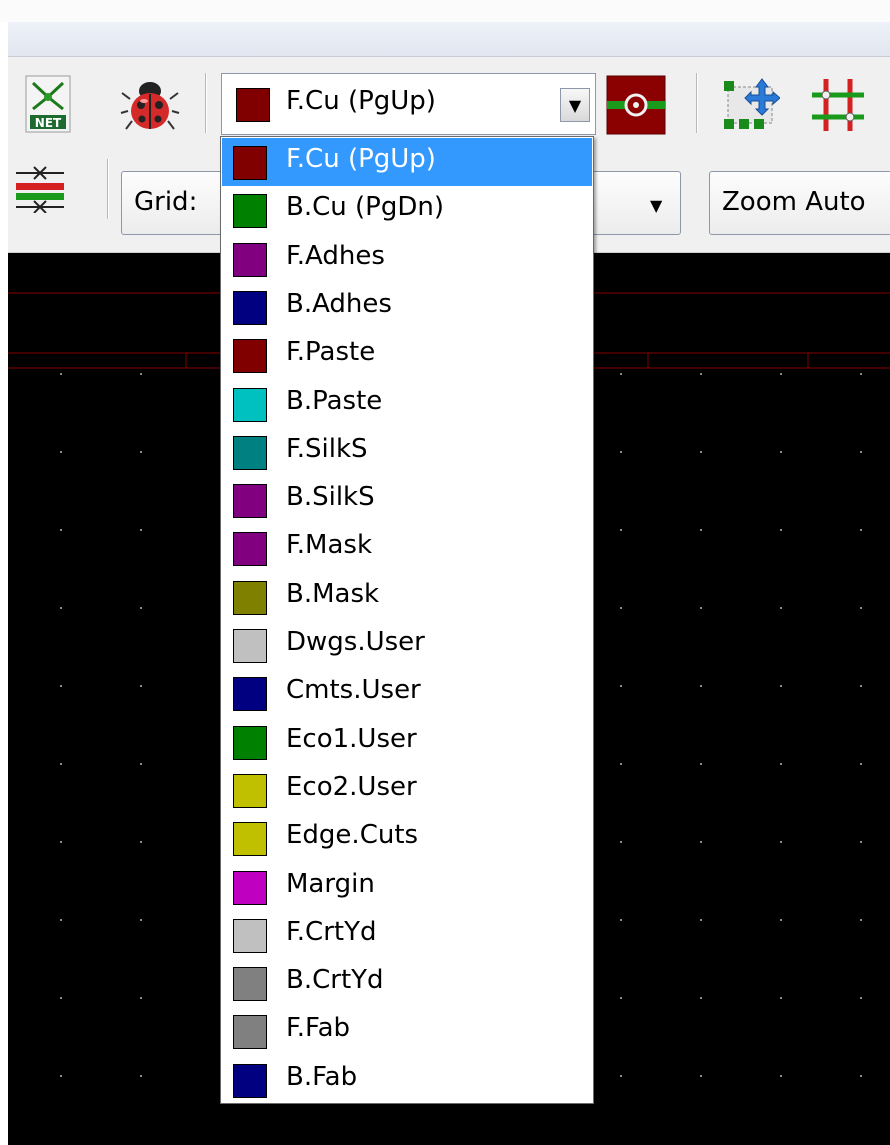 This screenshot has height=1145, width=890. What do you see at coordinates (40, 188) in the screenshot?
I see `microwave-tool-icon` at bounding box center [40, 188].